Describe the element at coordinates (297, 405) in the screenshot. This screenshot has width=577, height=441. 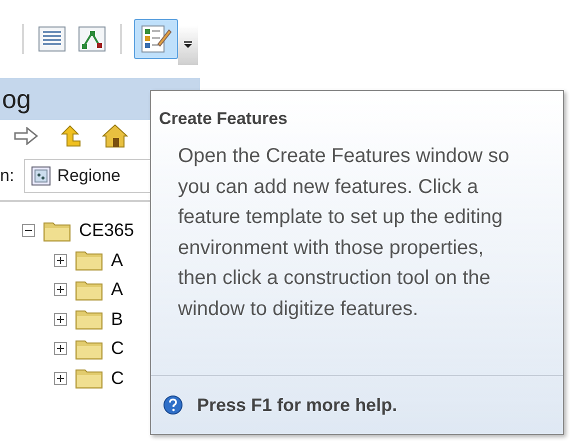
I see `help-text: Press F1 for more help.` at that location.